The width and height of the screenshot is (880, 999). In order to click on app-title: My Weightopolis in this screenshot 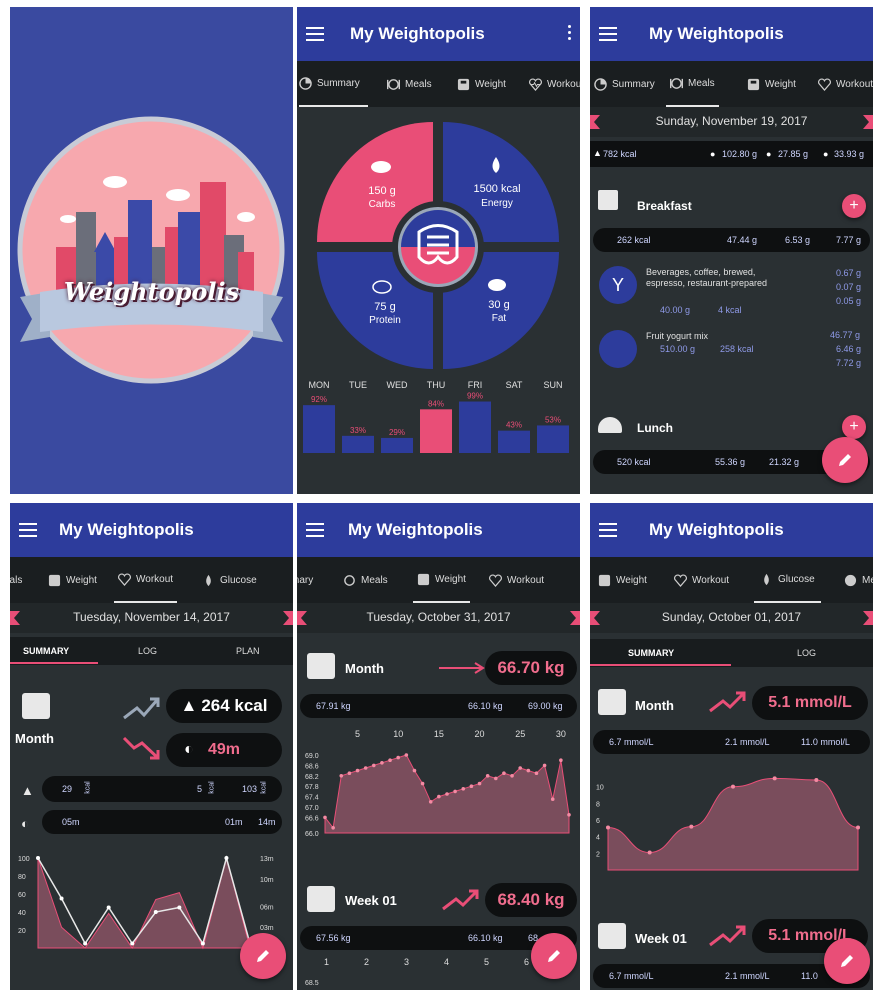, I will do `click(415, 529)`.